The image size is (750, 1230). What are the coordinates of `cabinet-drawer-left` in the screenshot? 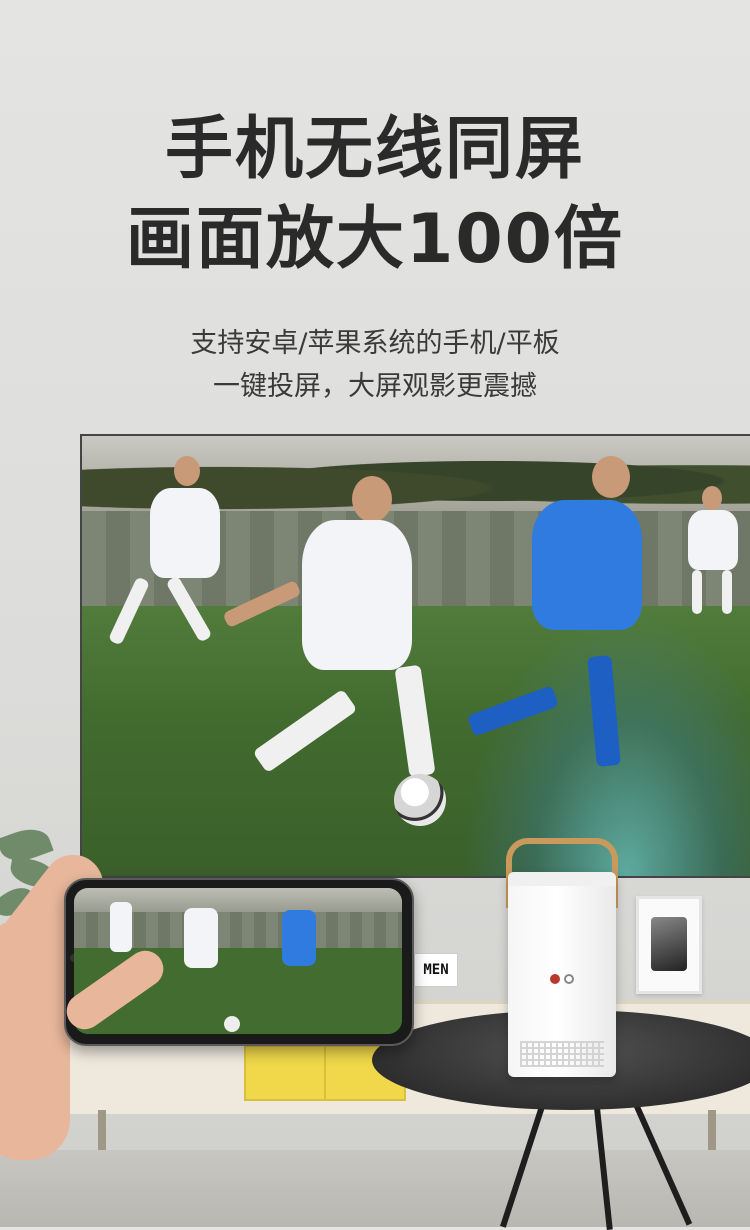 It's located at (285, 1073).